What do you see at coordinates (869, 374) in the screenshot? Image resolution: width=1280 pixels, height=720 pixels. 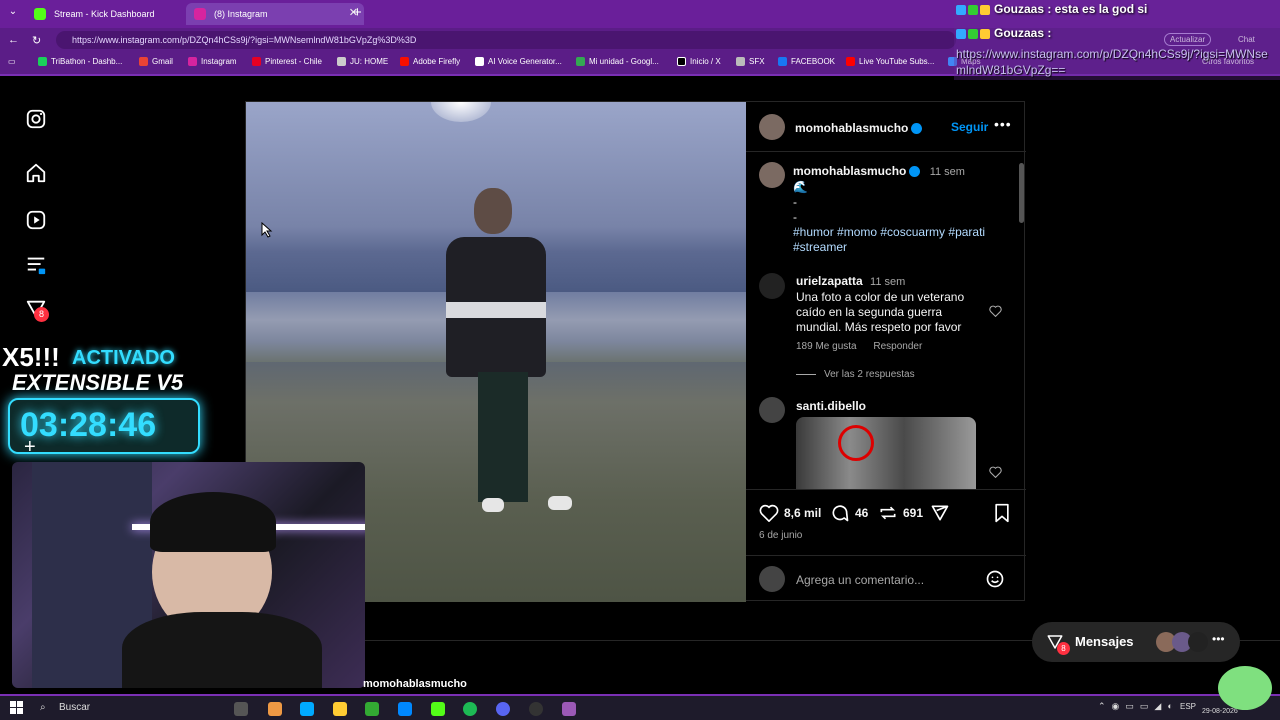 I see `view-replies-label: Ver las 2 respuestas` at bounding box center [869, 374].